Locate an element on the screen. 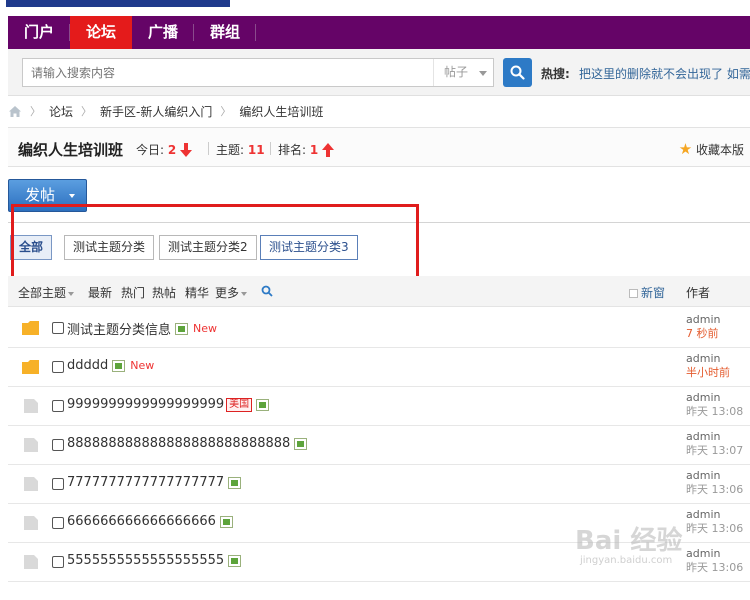 The height and width of the screenshot is (600, 750). thread-title: 666666666666666666 is located at coordinates (150, 521).